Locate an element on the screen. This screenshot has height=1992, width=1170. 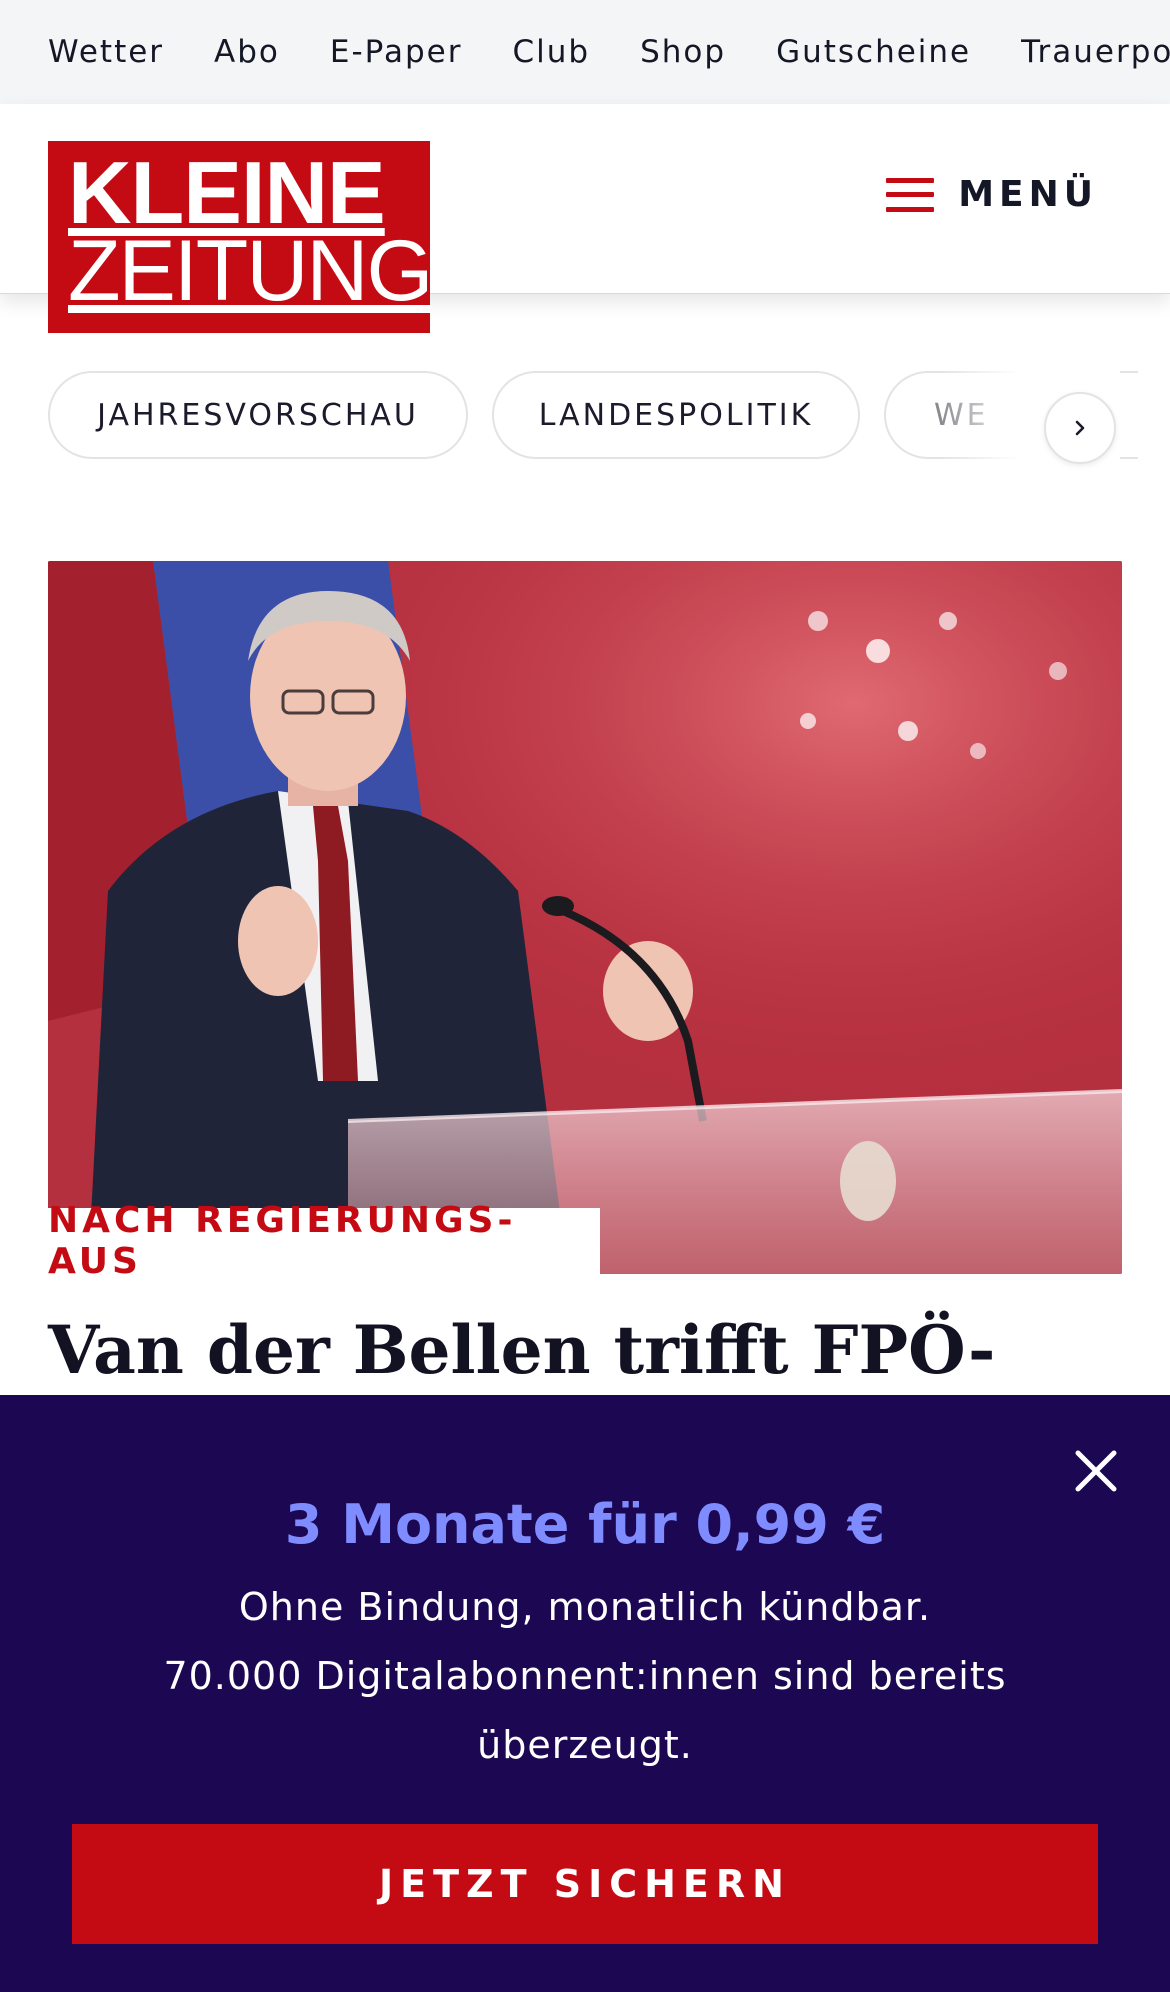
site-header: KLEINE ZEITUNG MENÜ is located at coordinates (585, 218).